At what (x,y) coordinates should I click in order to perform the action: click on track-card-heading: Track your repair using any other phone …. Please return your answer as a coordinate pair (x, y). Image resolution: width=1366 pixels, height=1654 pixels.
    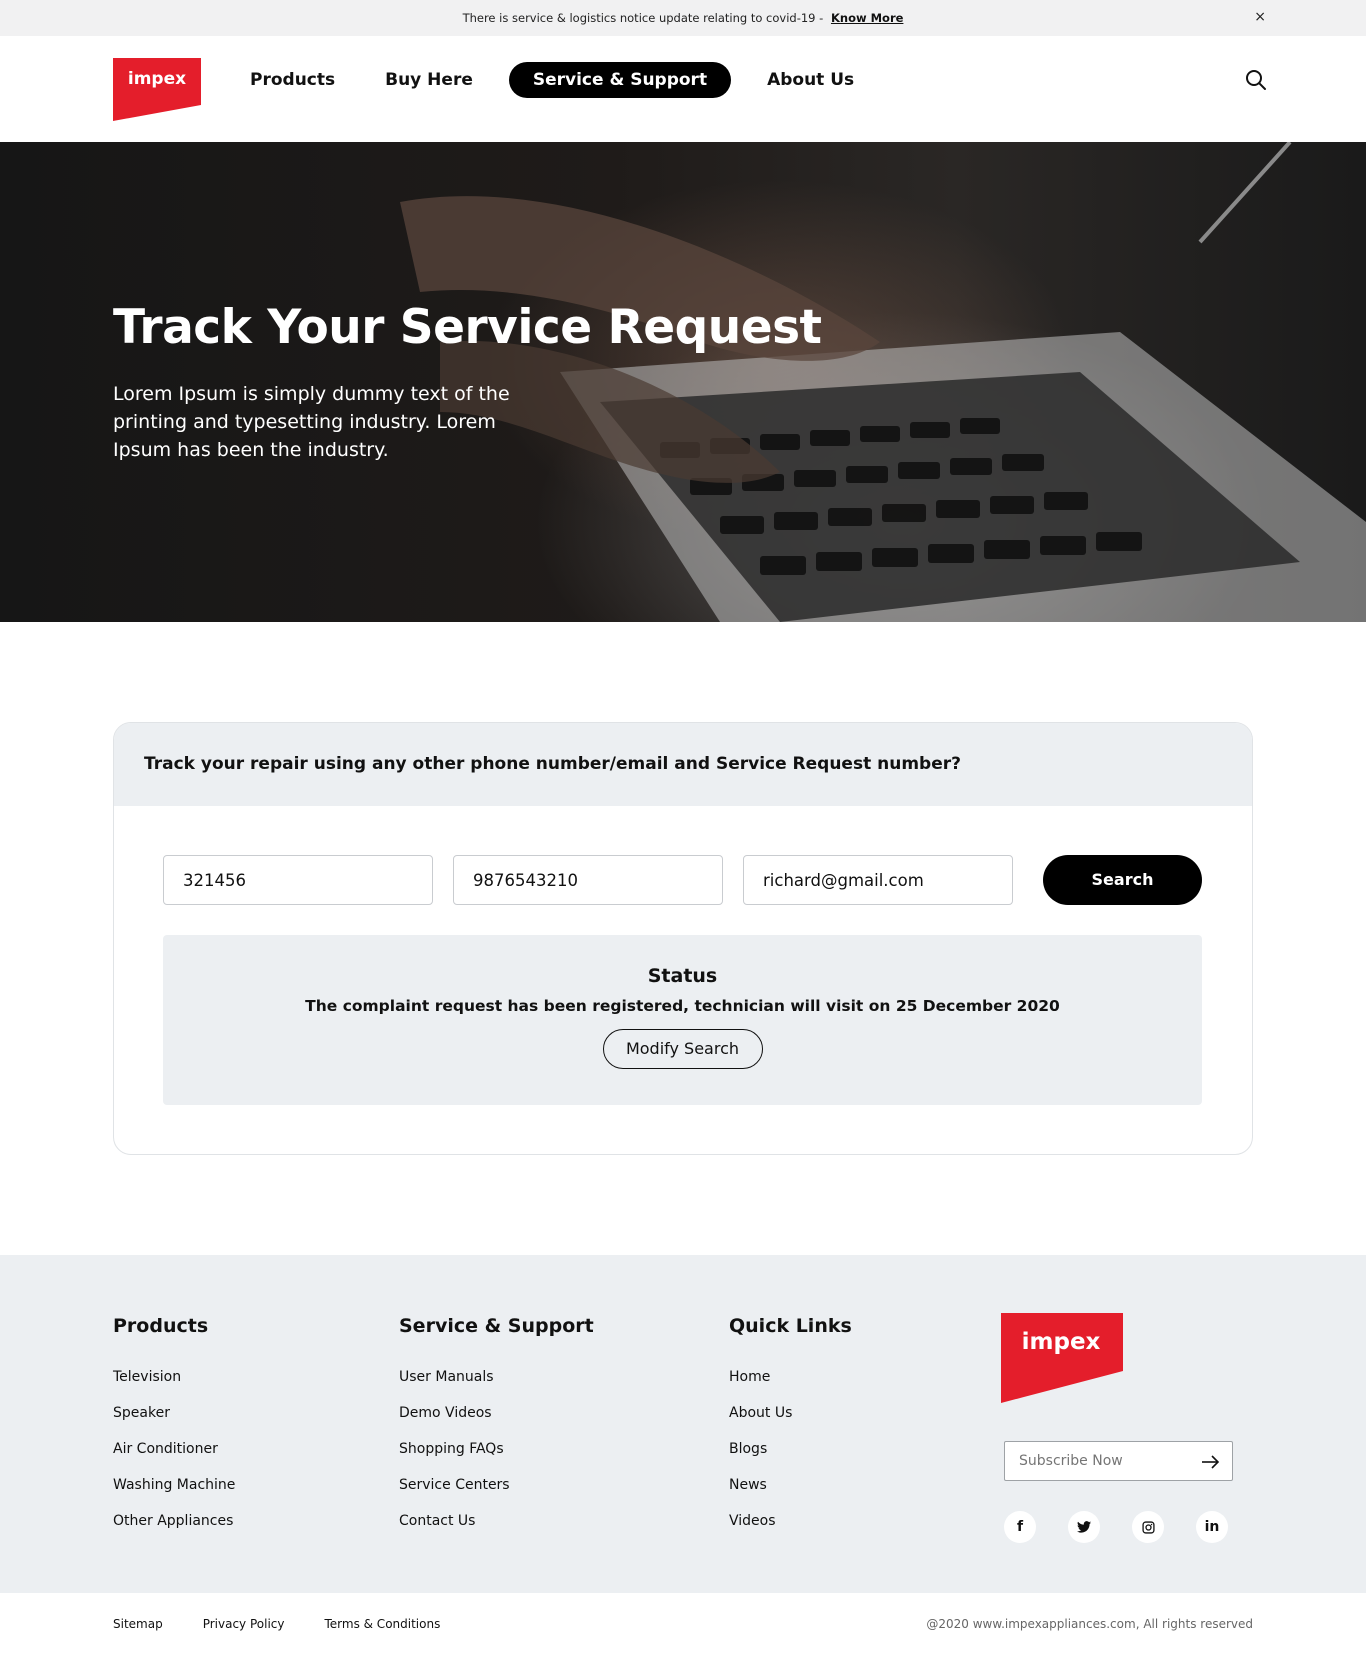
    Looking at the image, I should click on (683, 764).